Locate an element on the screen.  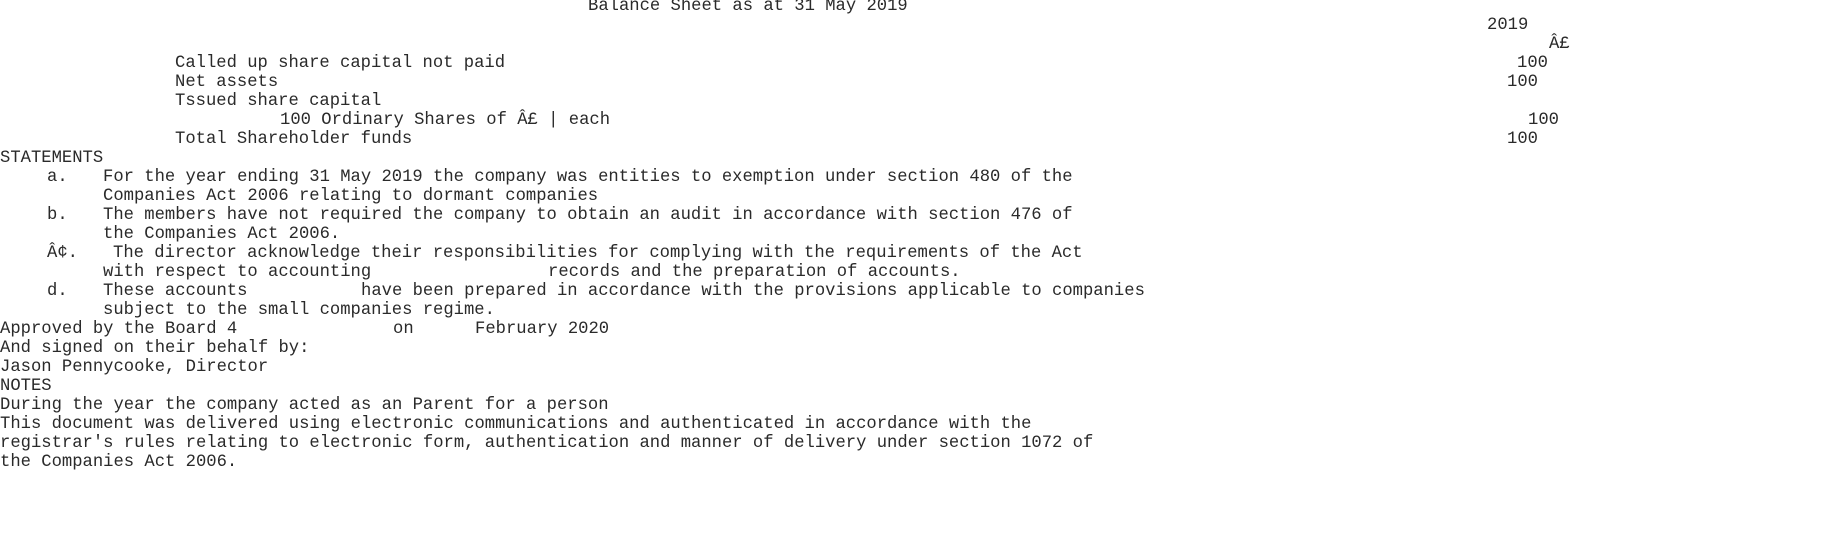
statement-text: subject to the small companies regime. is located at coordinates (299, 310).